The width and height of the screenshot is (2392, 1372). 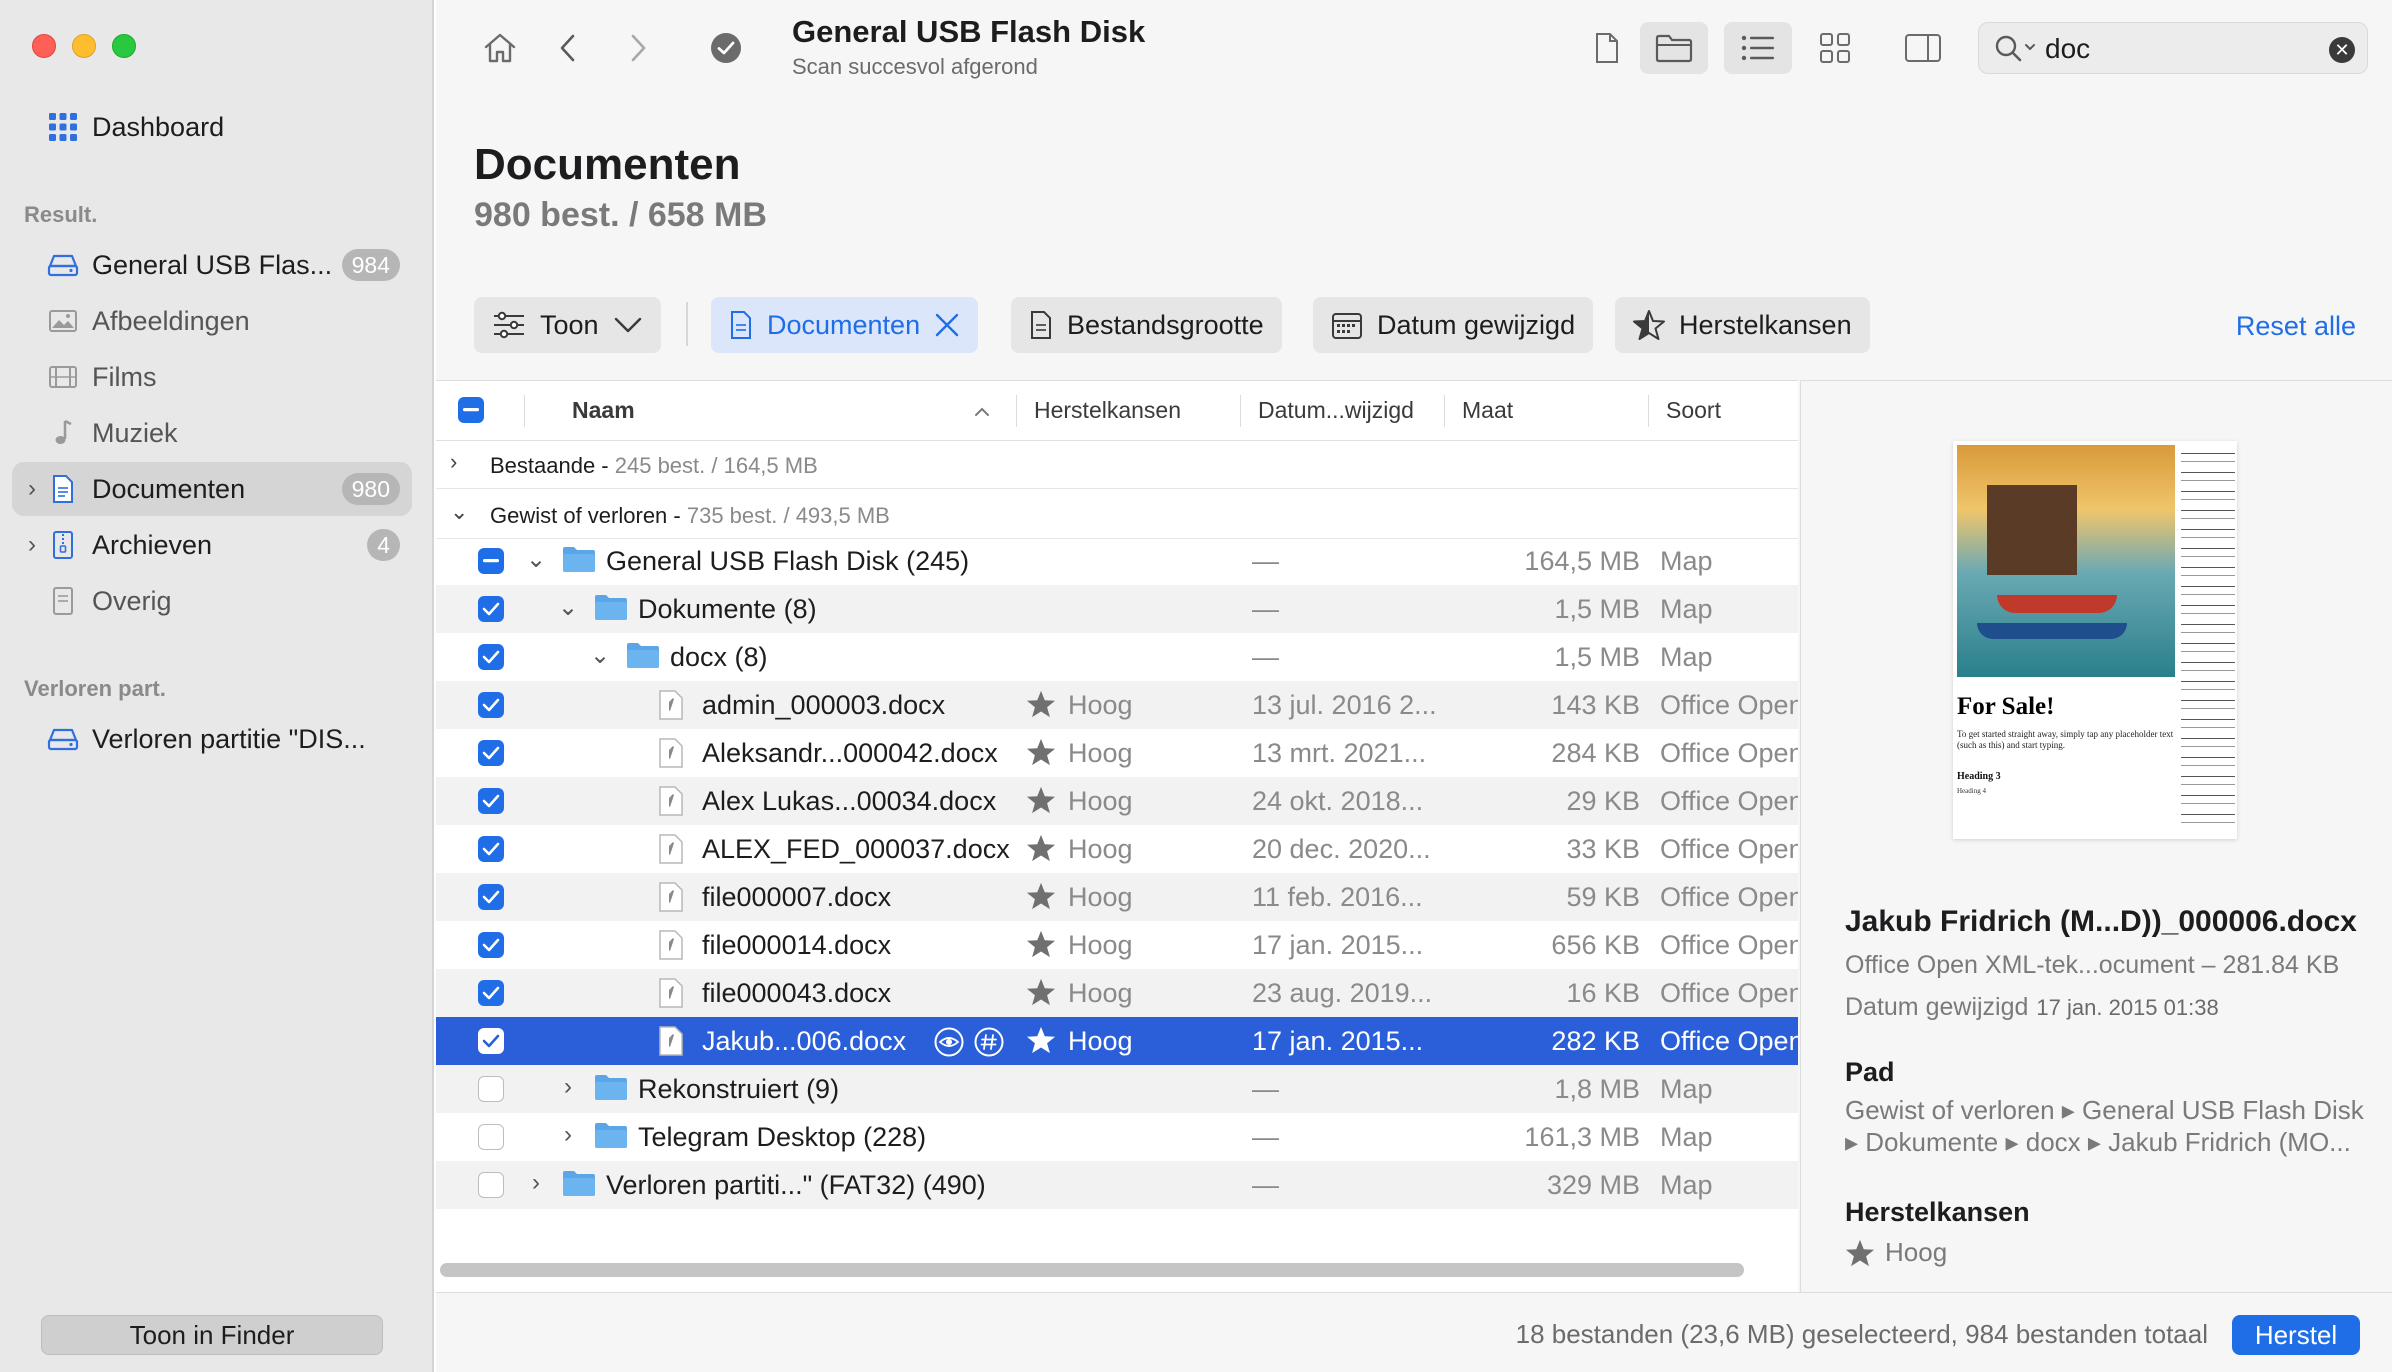 I want to click on search-field: ✕, so click(x=2173, y=48).